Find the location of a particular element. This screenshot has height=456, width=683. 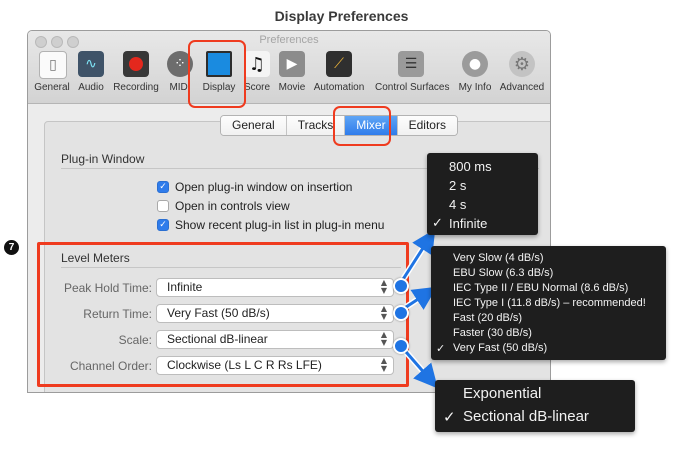

menu-item: 4 s is located at coordinates (457, 204).